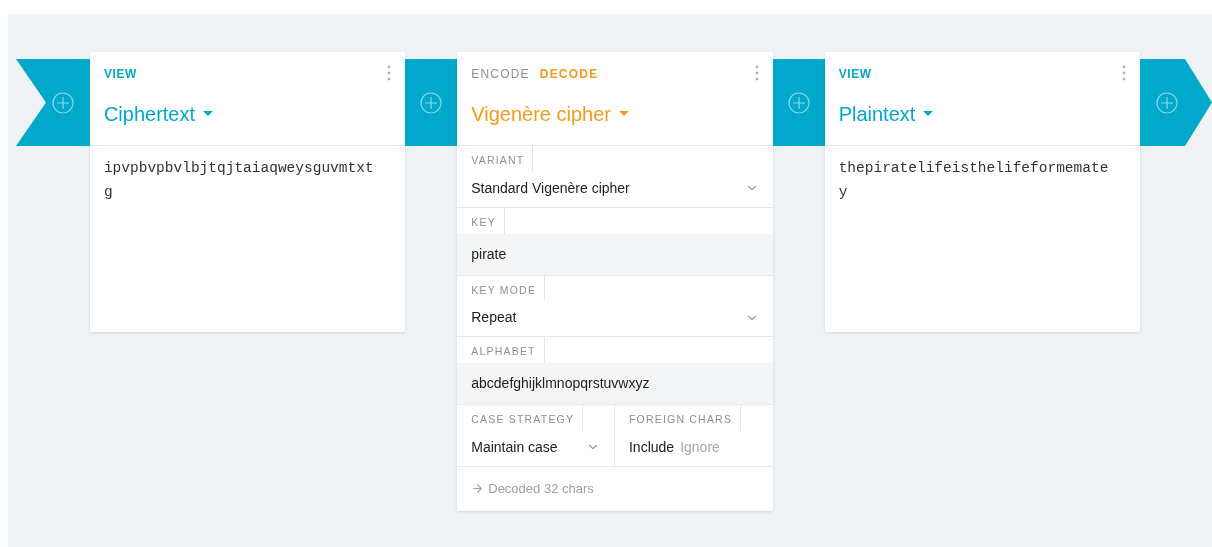 The width and height of the screenshot is (1212, 547). What do you see at coordinates (973, 180) in the screenshot?
I see `text-content: thepiratelifeisthelifeformematey` at bounding box center [973, 180].